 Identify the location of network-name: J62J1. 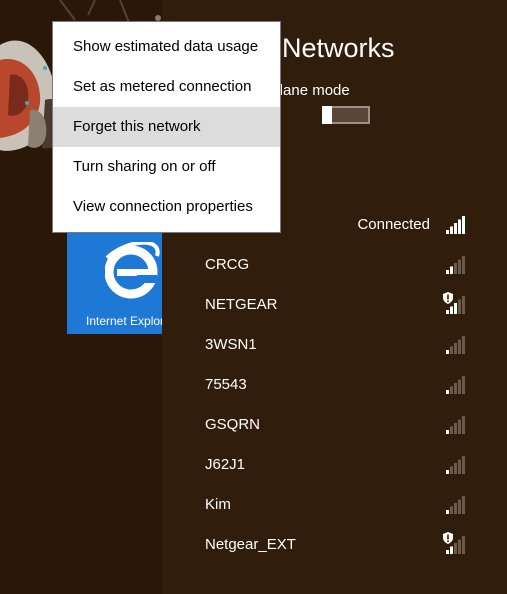
(225, 464).